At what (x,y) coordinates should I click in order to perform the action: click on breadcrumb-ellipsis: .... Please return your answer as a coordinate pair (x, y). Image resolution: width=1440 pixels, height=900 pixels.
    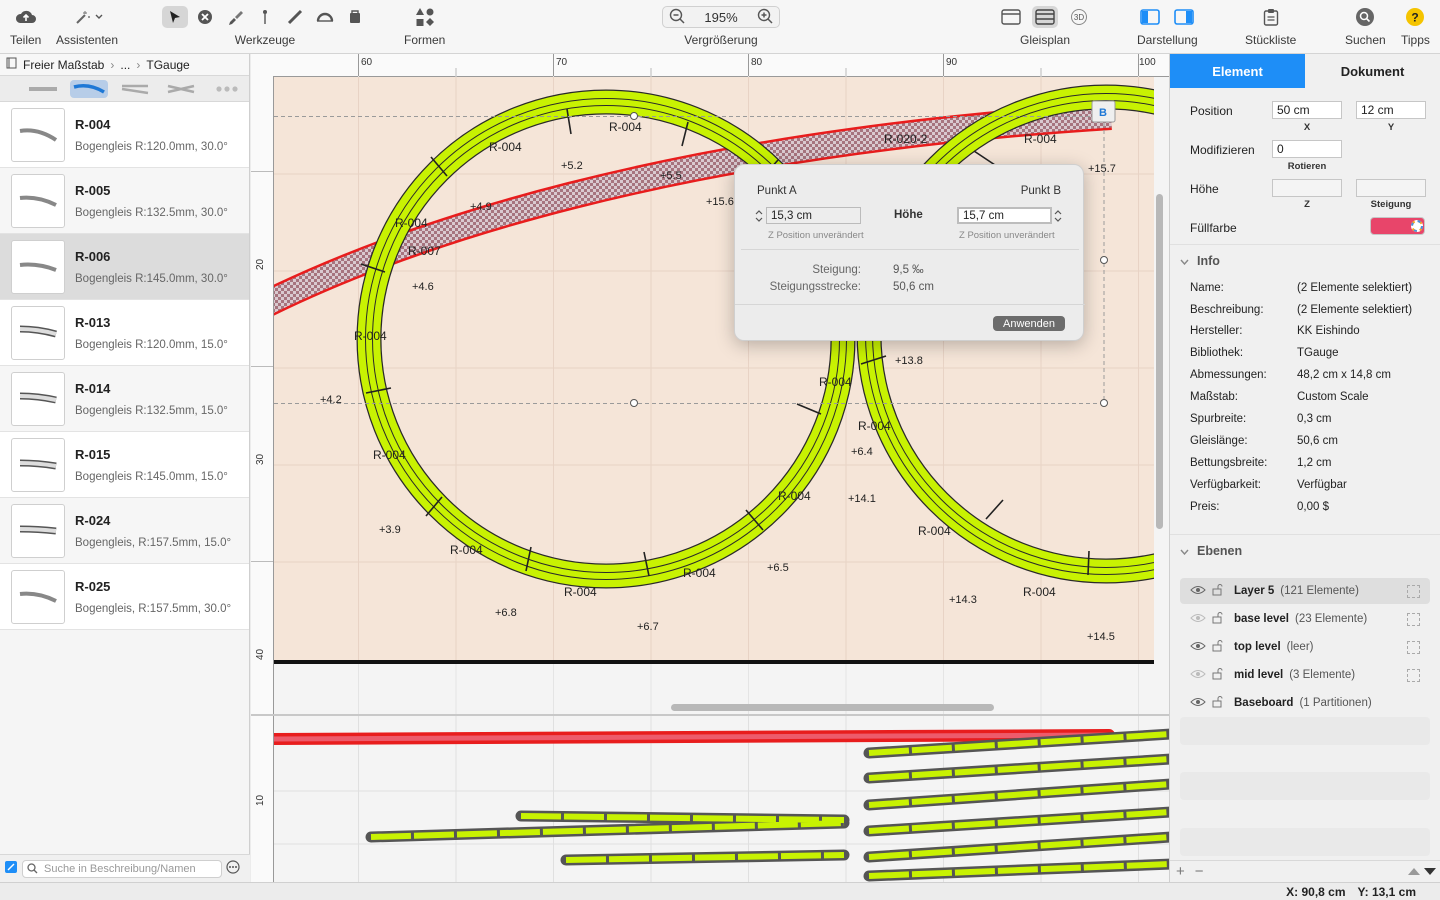
    Looking at the image, I should click on (125, 65).